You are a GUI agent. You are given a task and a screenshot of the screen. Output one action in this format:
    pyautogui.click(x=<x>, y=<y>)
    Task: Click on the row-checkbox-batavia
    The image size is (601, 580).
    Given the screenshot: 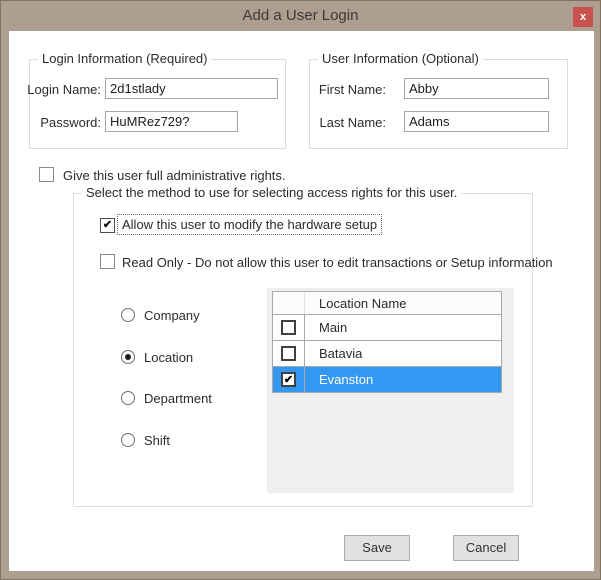 What is the action you would take?
    pyautogui.click(x=288, y=353)
    